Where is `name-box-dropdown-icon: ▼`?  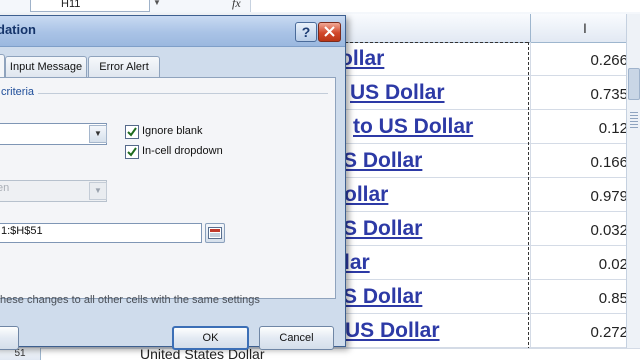
name-box-dropdown-icon: ▼ is located at coordinates (157, 6).